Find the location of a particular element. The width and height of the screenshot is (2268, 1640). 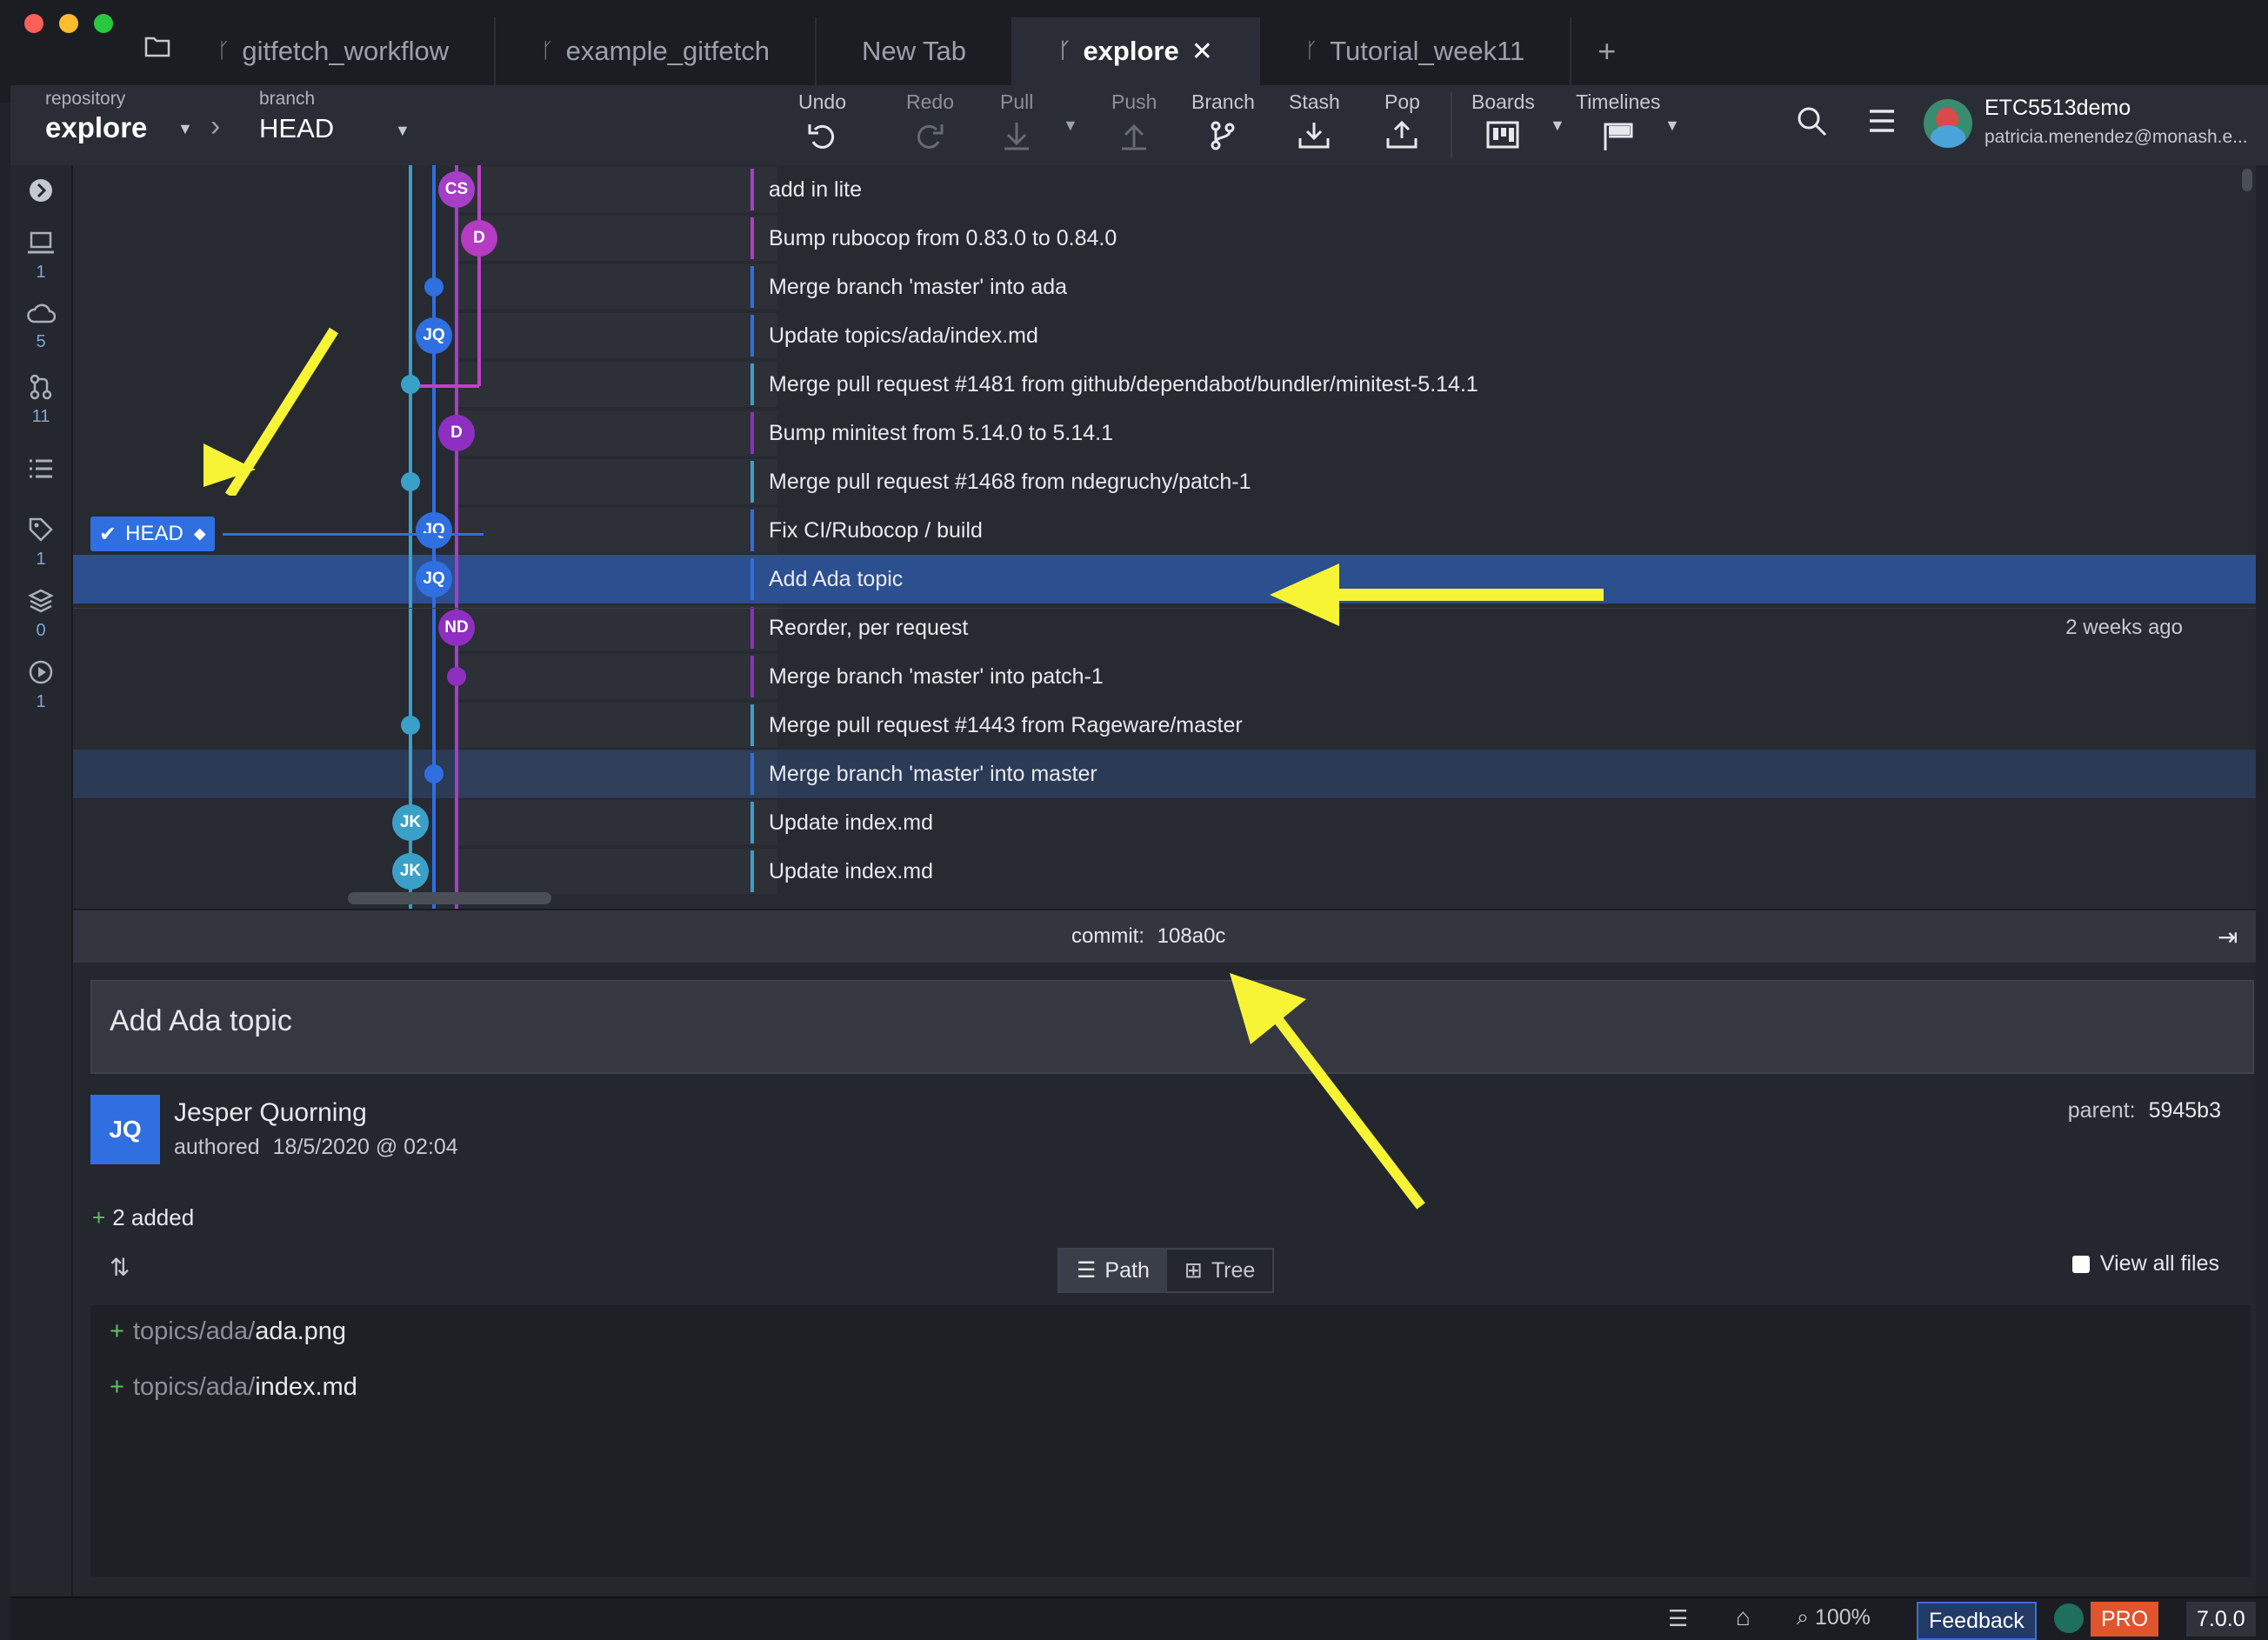

parent-sha: 5945b3 is located at coordinates (2185, 1110).